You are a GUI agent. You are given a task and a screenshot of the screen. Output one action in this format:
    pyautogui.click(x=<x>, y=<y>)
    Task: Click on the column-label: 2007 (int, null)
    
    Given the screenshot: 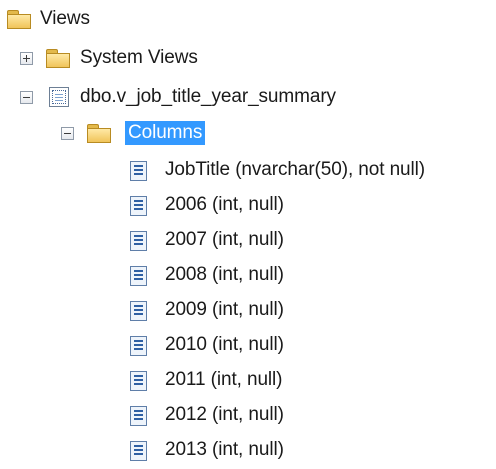 What is the action you would take?
    pyautogui.click(x=224, y=239)
    